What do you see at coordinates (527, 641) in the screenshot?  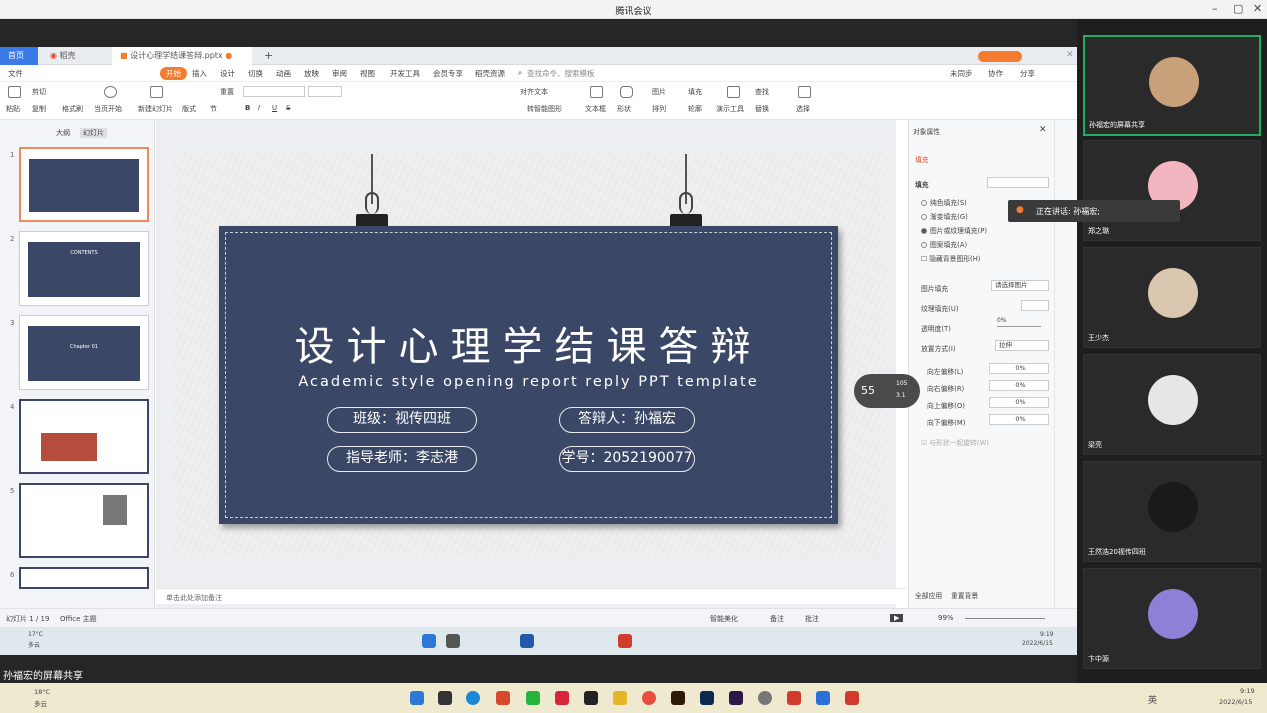 I see `inner-app-icon` at bounding box center [527, 641].